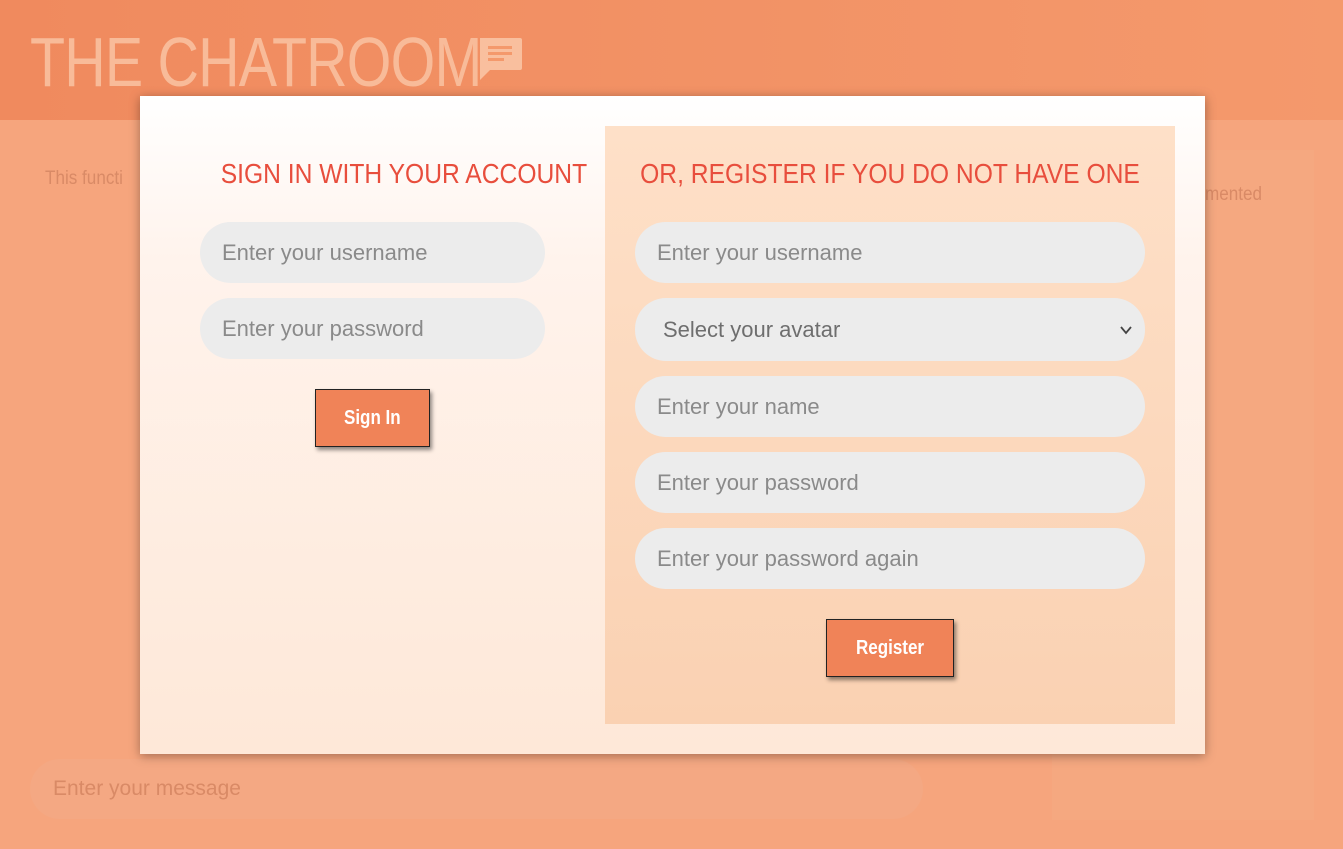 The image size is (1343, 849). Describe the element at coordinates (752, 329) in the screenshot. I see `avatar-select-value: Select your avatar` at that location.